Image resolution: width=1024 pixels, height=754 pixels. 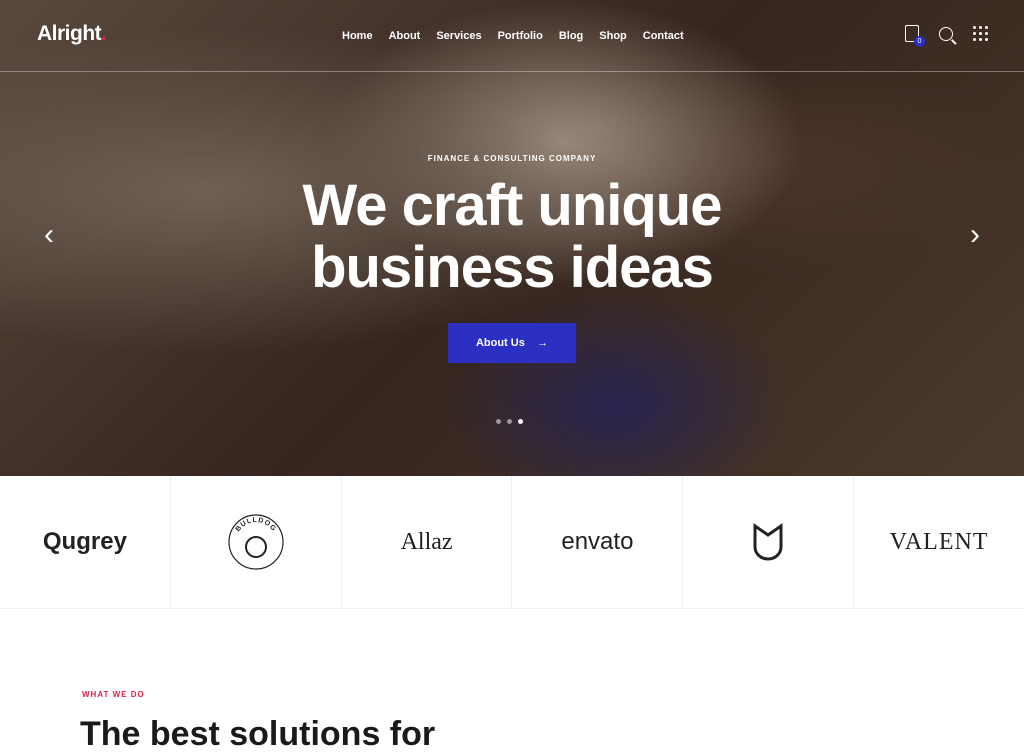 What do you see at coordinates (113, 694) in the screenshot?
I see `section-kicker: WHAT WE DO` at bounding box center [113, 694].